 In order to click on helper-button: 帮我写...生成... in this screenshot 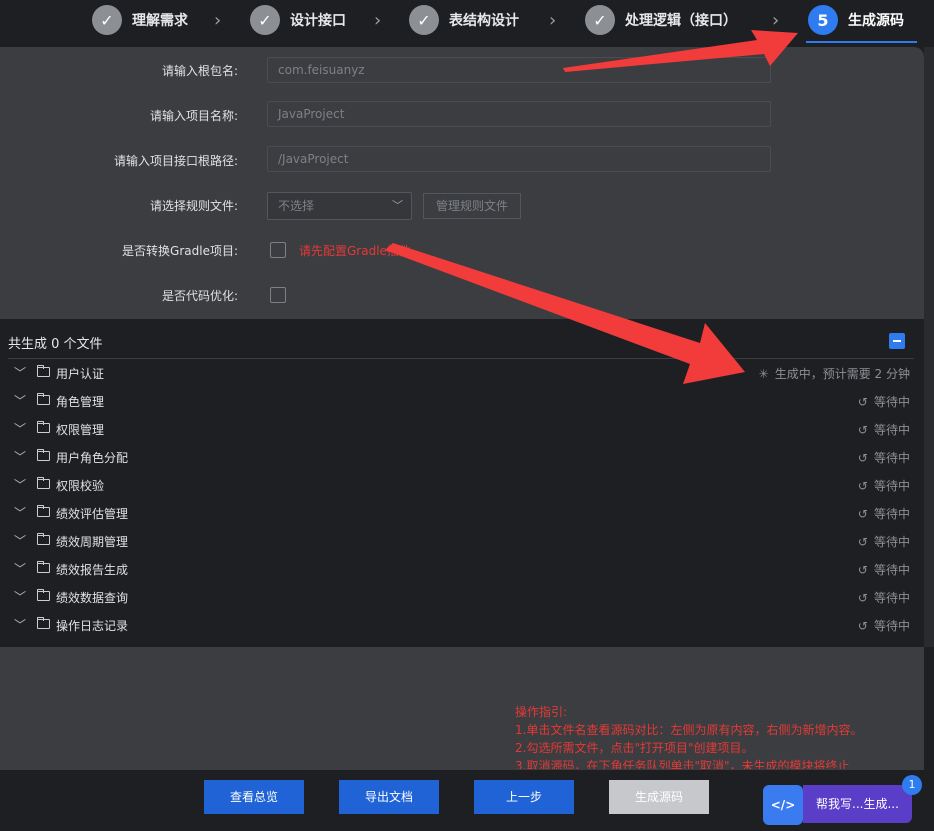, I will do `click(857, 804)`.